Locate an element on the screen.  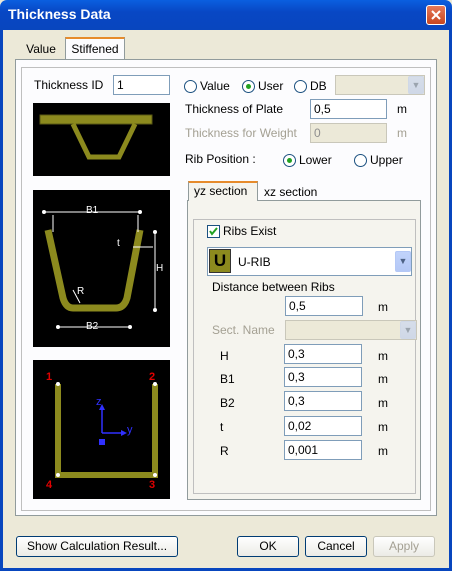
weight-thickness-label: Thickness for Weight is located at coordinates (241, 133).